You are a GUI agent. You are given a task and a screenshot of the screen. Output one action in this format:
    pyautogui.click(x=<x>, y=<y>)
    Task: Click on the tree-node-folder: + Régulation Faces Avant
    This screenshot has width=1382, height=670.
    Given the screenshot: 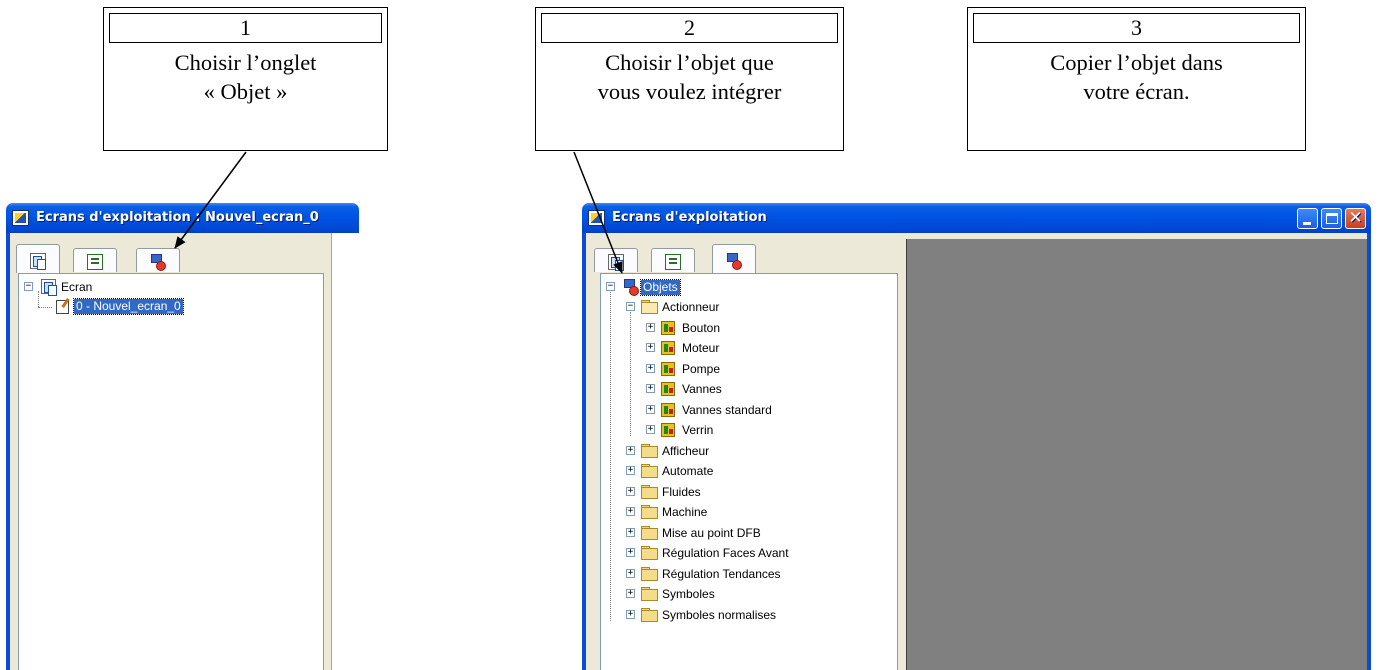 What is the action you would take?
    pyautogui.click(x=746, y=554)
    